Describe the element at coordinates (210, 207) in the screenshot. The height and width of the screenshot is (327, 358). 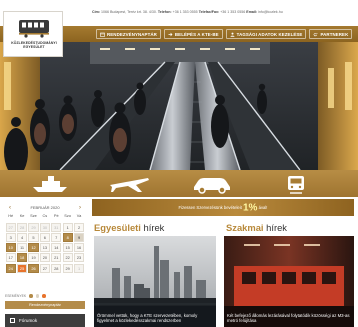
I see `banner-prefix: Fizessen Szervezésünk bevételeit` at that location.